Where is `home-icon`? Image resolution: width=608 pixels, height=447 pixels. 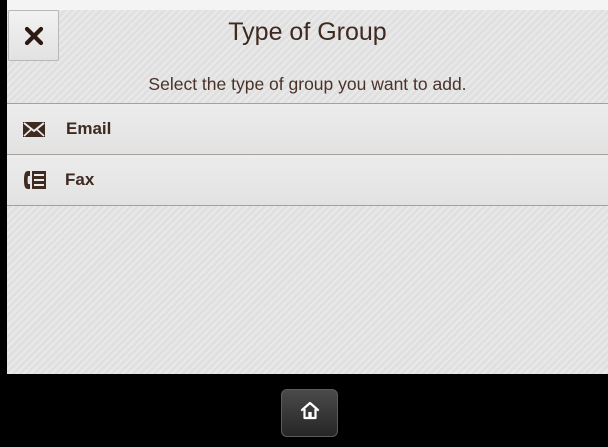 home-icon is located at coordinates (310, 413).